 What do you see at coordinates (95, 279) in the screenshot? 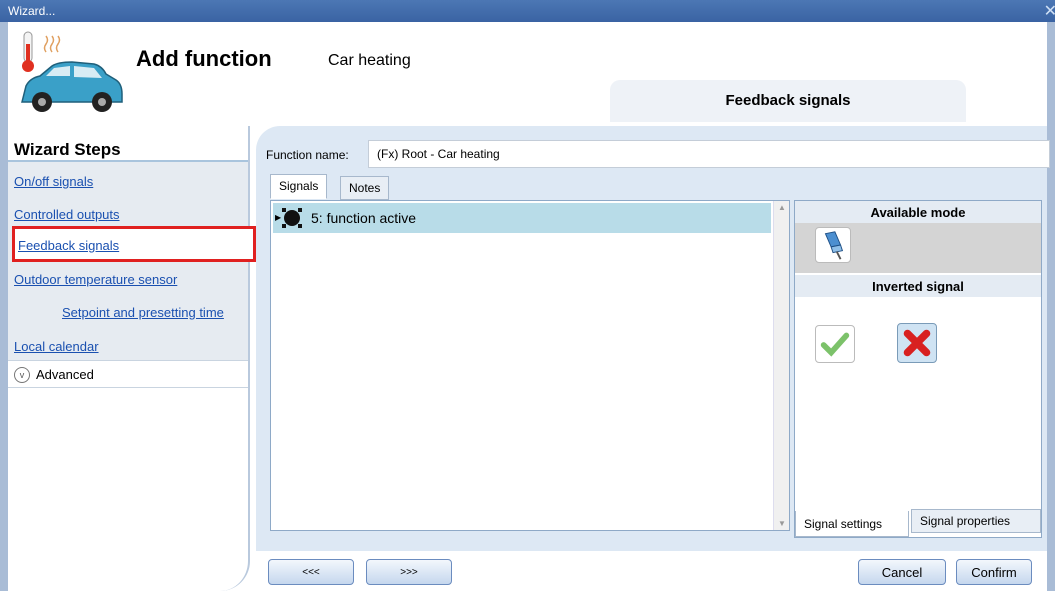
I see `step-outdoor-temperature-sensor: Outdoor temperature sensor` at bounding box center [95, 279].